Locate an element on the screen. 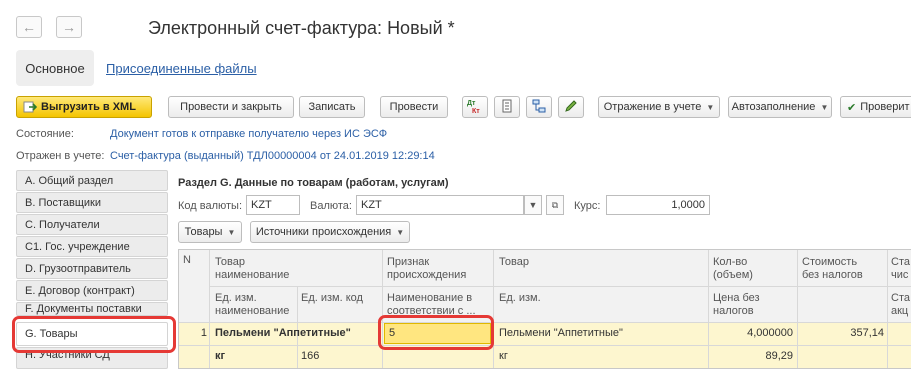 This screenshot has width=911, height=369. export-xml-label: Выгрузить в XML is located at coordinates (88, 107).